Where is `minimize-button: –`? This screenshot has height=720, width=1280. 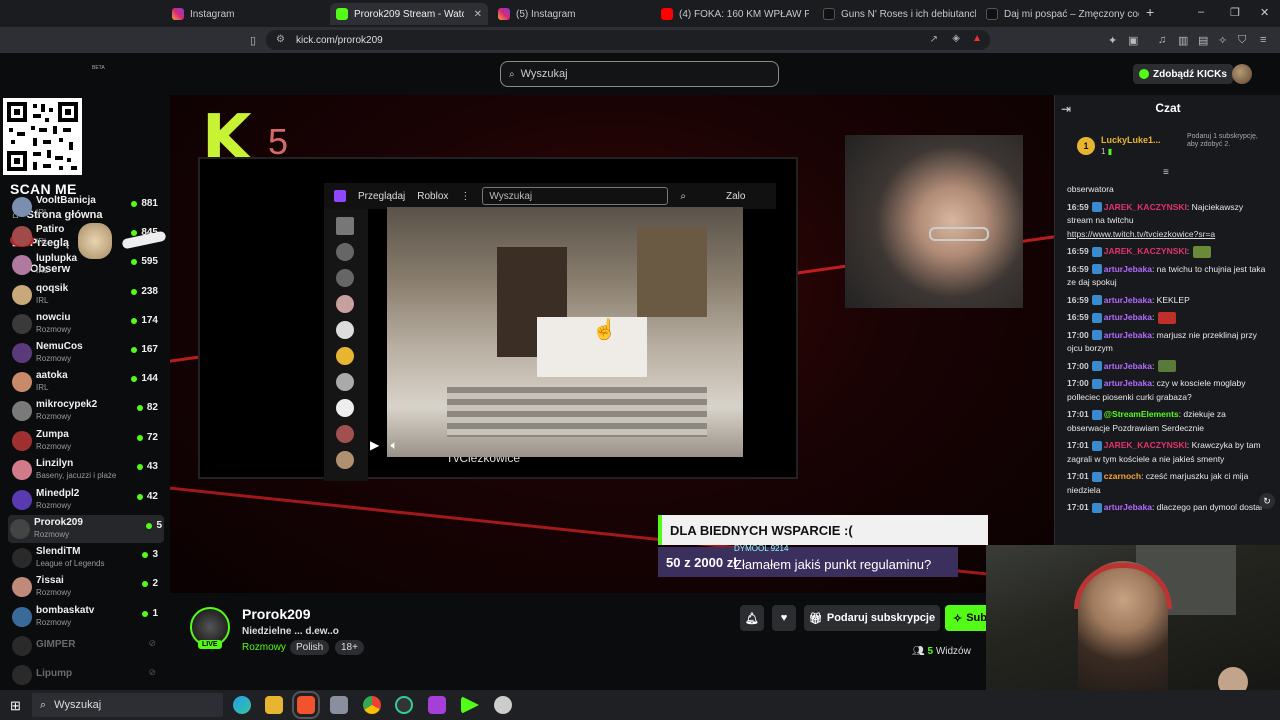
minimize-button: – is located at coordinates (1201, 12).